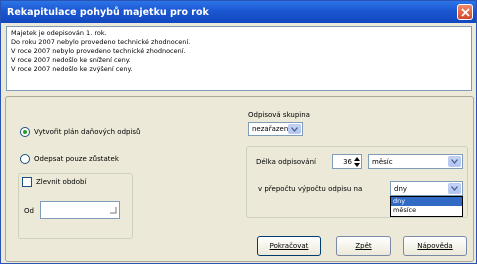 The width and height of the screenshot is (477, 264). What do you see at coordinates (61, 182) in the screenshot?
I see `period-checkbox-label: Zlevnit období` at bounding box center [61, 182].